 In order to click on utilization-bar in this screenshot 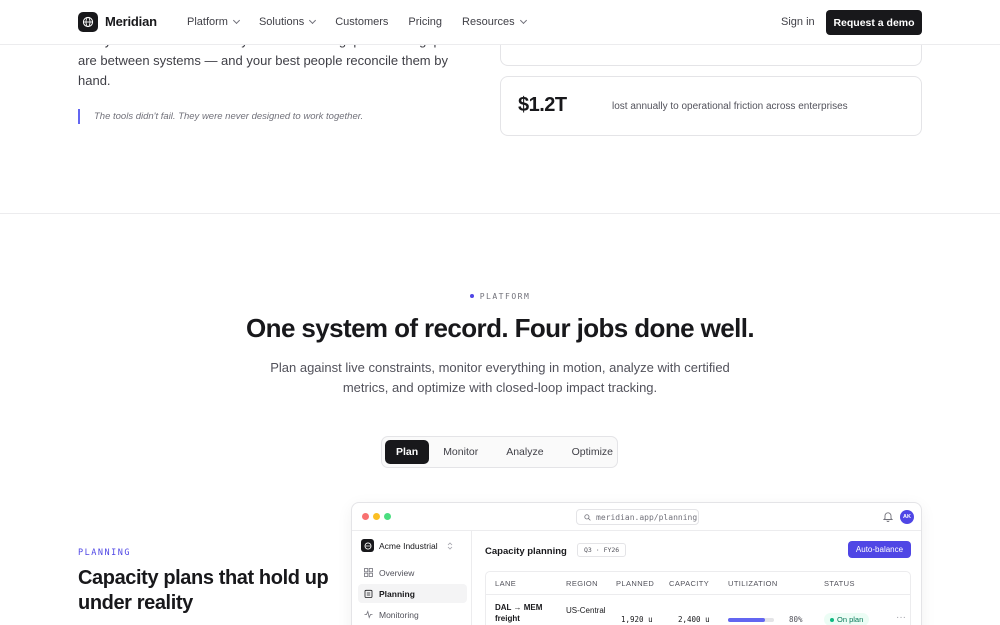, I will do `click(751, 620)`.